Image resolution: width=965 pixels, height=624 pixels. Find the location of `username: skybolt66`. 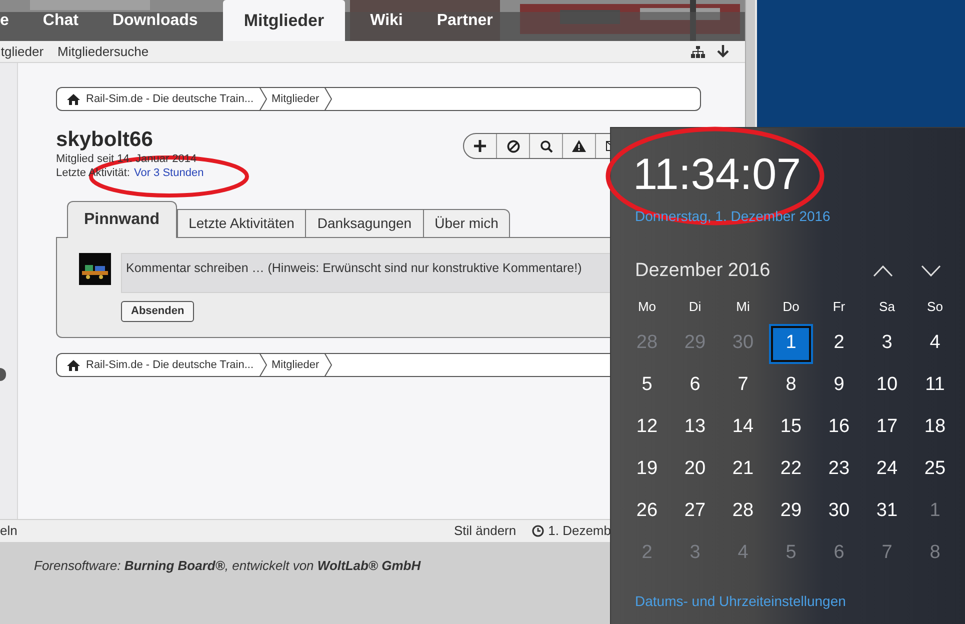

username: skybolt66 is located at coordinates (105, 140).